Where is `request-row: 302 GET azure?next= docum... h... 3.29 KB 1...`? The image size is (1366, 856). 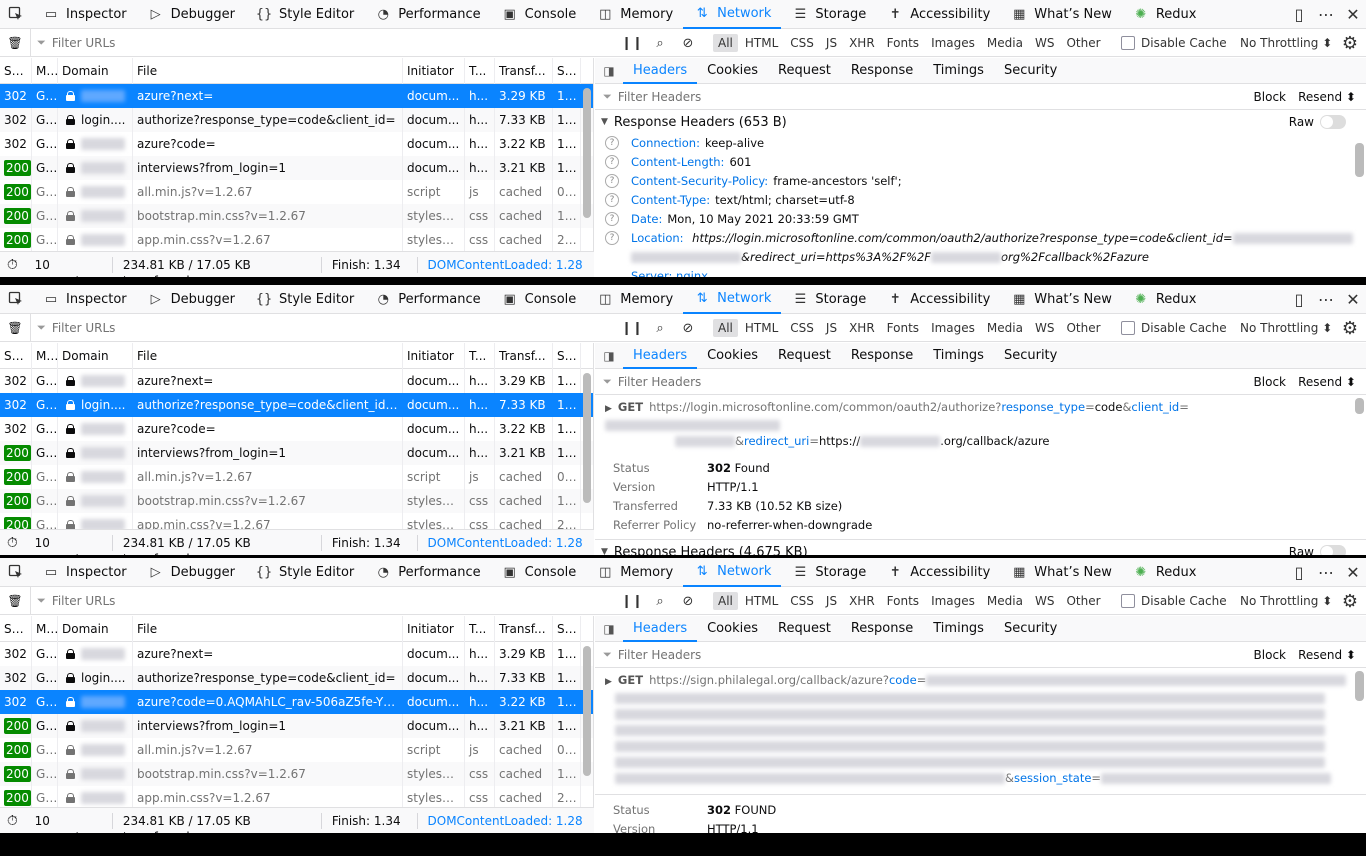
request-row: 302 GET azure?next= docum... h... 3.29 KB 1... is located at coordinates (296, 654).